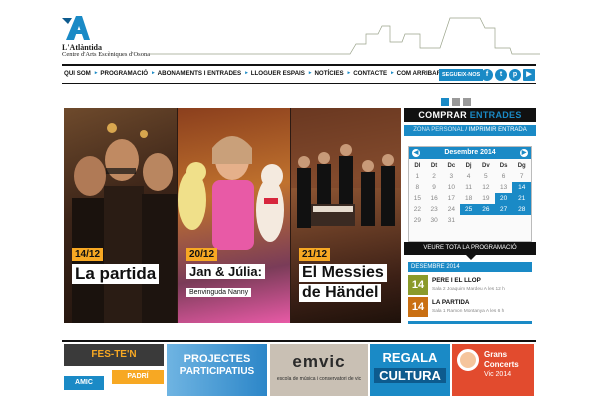 The width and height of the screenshot is (600, 400). I want to click on show-panel-jan-julia: 20/12 Jan & Júlia: Benvinguda Nanny, so click(234, 215).